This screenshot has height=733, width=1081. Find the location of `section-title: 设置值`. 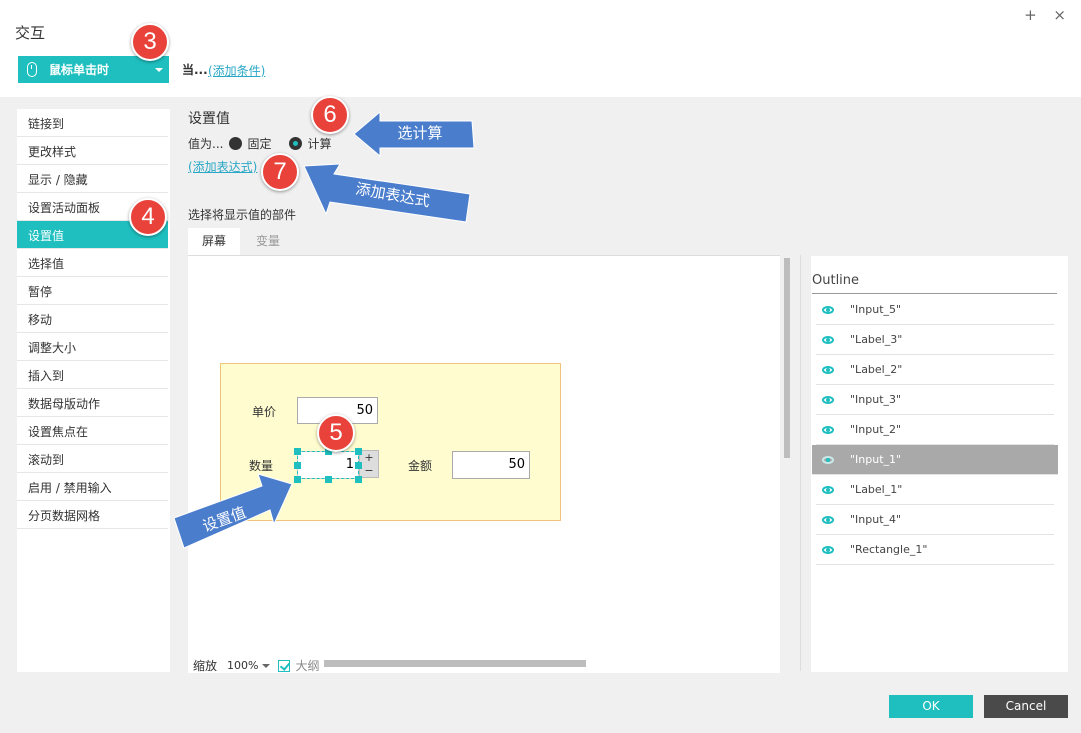

section-title: 设置值 is located at coordinates (209, 119).